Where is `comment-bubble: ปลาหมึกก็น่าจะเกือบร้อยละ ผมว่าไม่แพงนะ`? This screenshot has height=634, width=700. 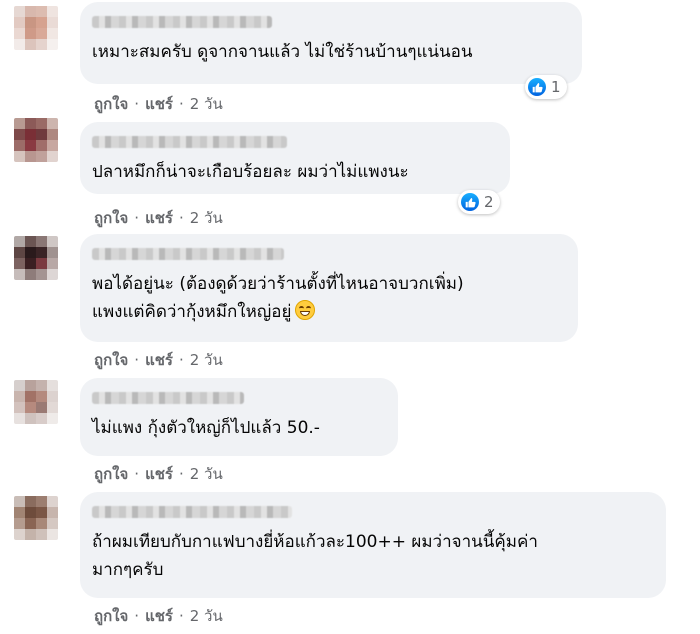
comment-bubble: ปลาหมึกก็น่าจะเกือบร้อยละ ผมว่าไม่แพงนะ is located at coordinates (295, 158).